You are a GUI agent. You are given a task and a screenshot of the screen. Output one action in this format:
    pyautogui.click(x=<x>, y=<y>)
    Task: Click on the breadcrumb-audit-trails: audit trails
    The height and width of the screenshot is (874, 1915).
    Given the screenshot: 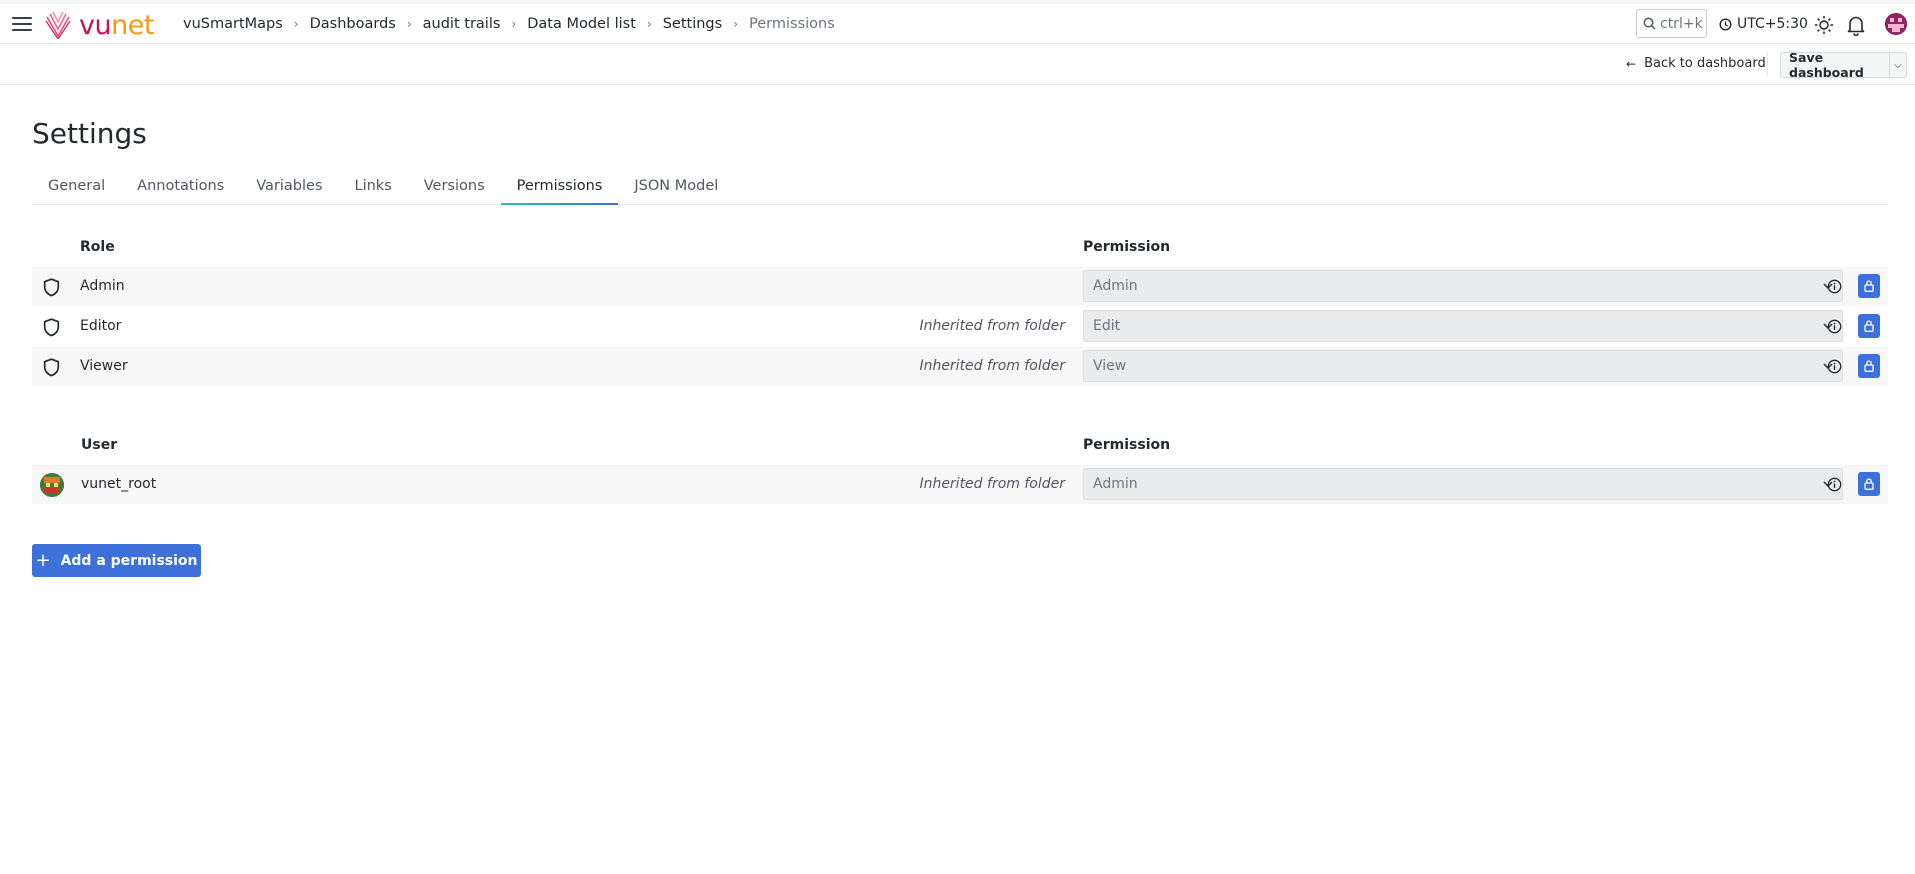 What is the action you would take?
    pyautogui.click(x=462, y=24)
    